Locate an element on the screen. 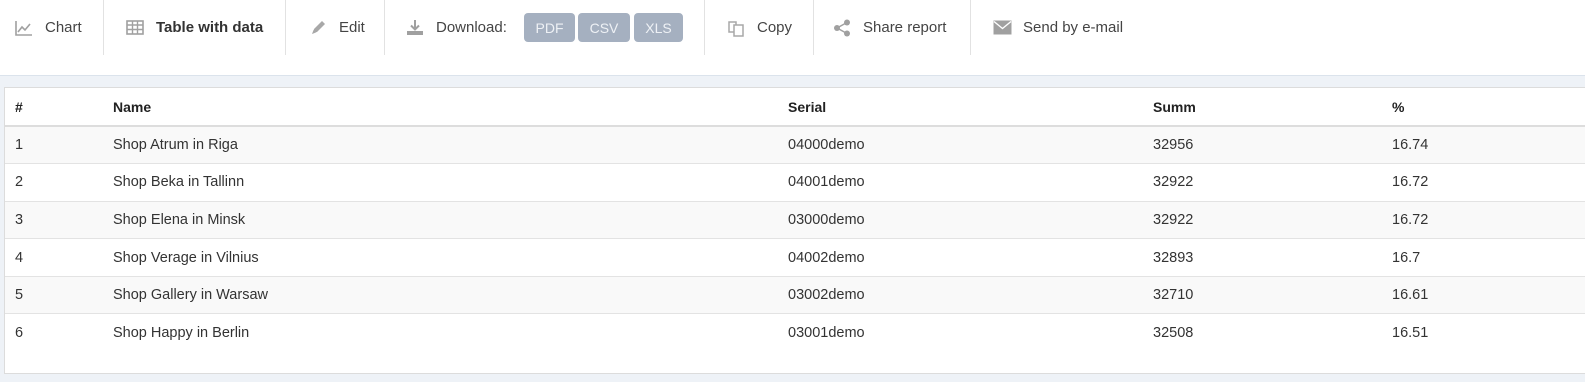  download-group: Download: is located at coordinates (456, 27).